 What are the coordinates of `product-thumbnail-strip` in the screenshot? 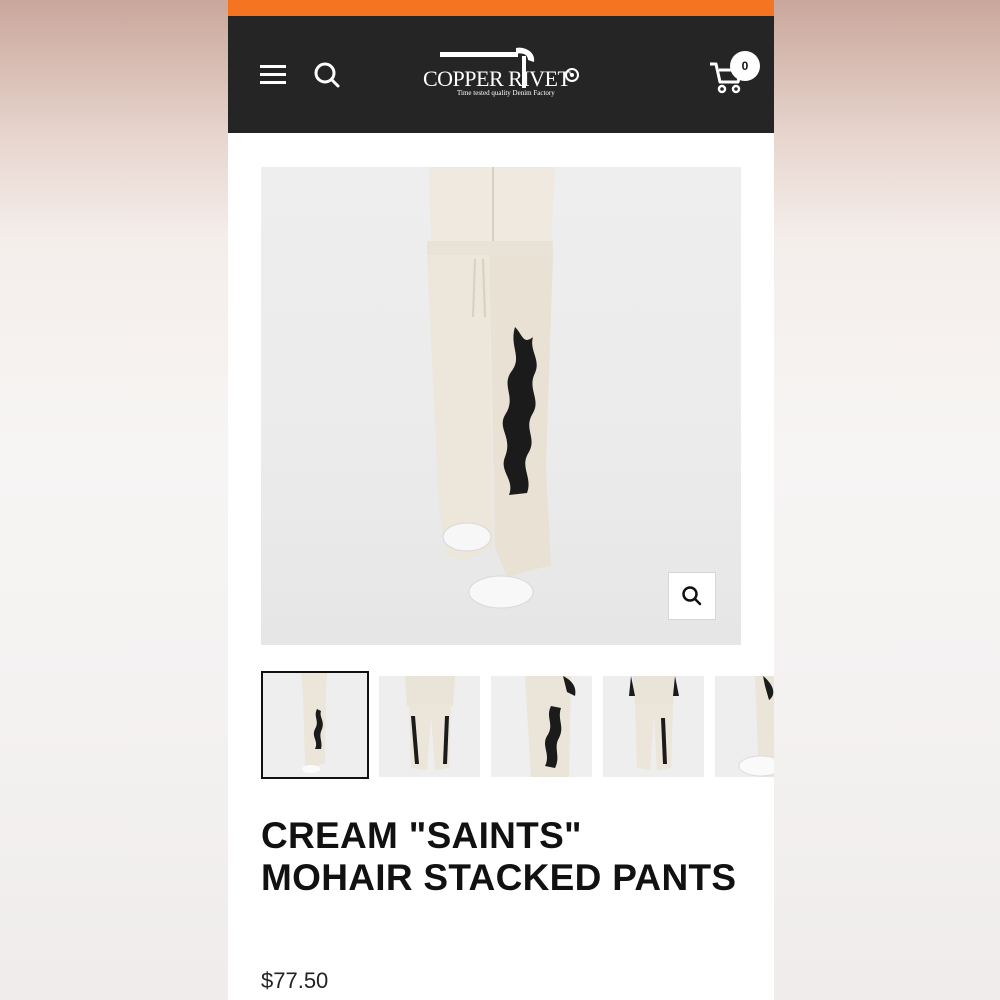 It's located at (517, 726).